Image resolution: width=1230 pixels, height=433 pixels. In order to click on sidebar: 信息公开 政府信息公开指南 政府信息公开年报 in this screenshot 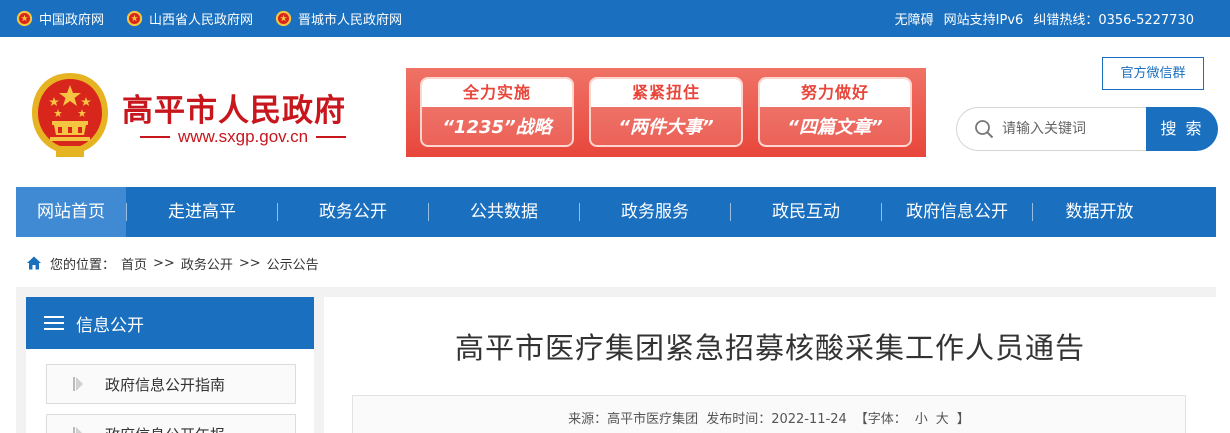, I will do `click(170, 365)`.